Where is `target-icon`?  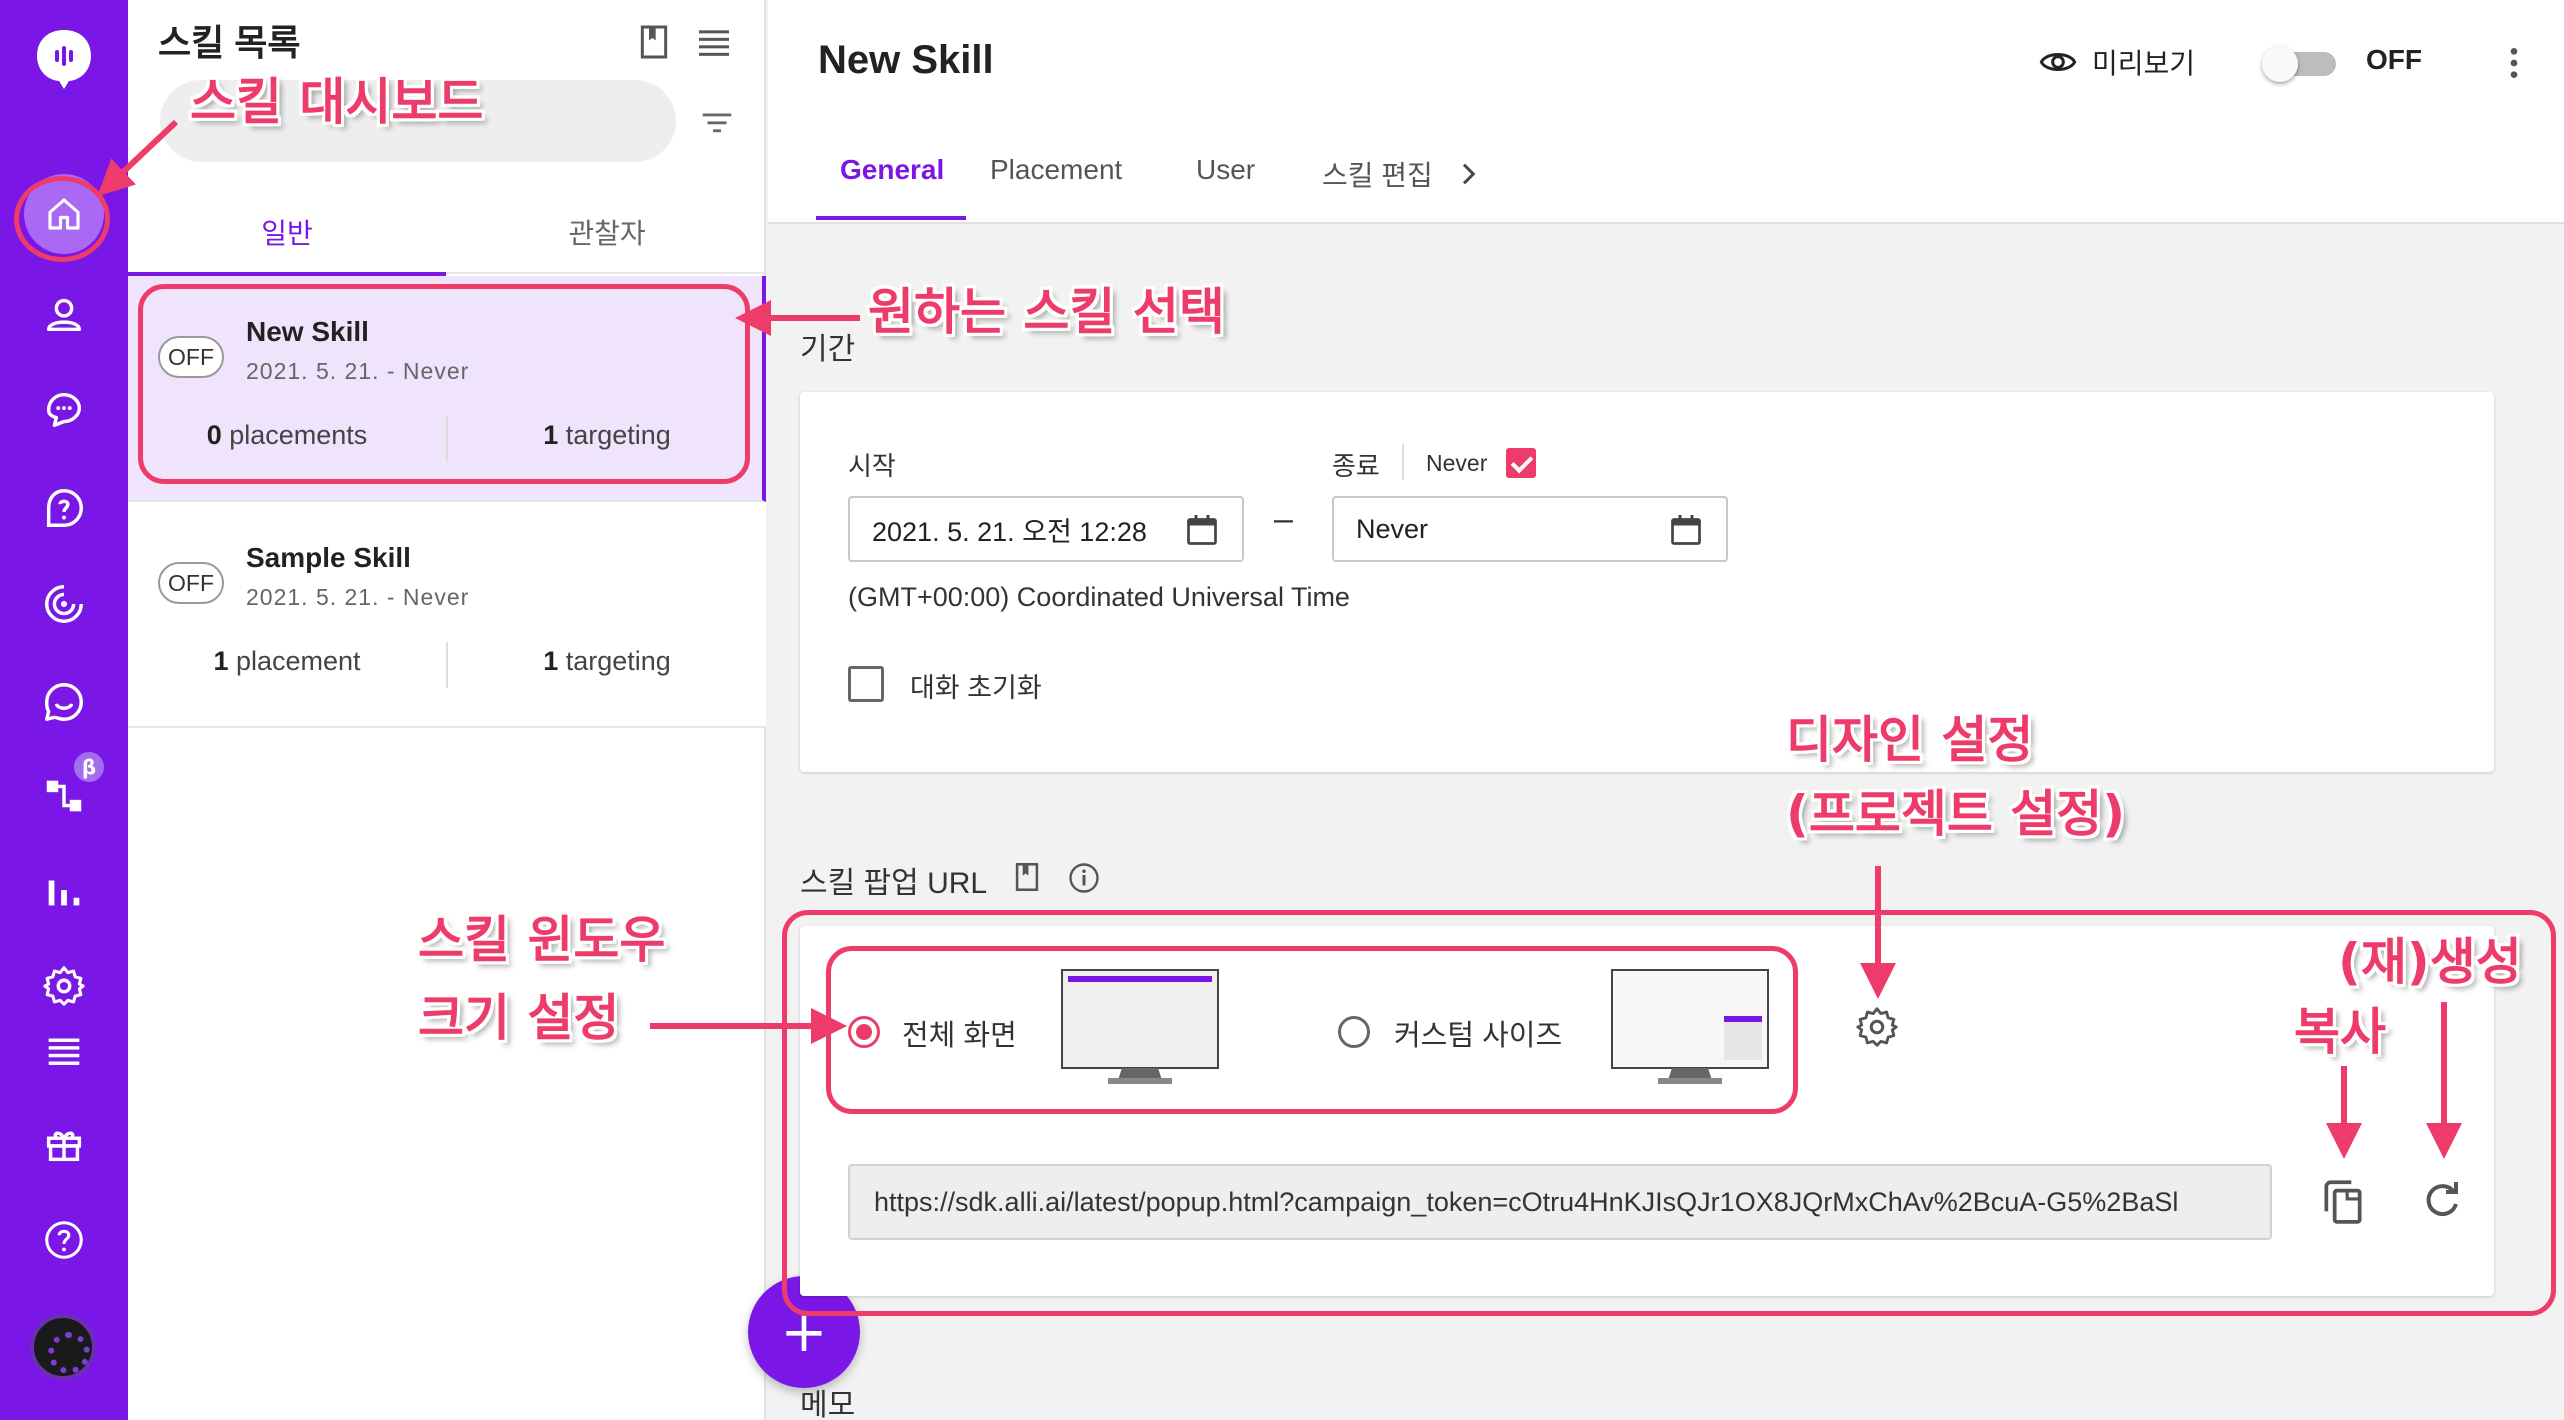
target-icon is located at coordinates (64, 604).